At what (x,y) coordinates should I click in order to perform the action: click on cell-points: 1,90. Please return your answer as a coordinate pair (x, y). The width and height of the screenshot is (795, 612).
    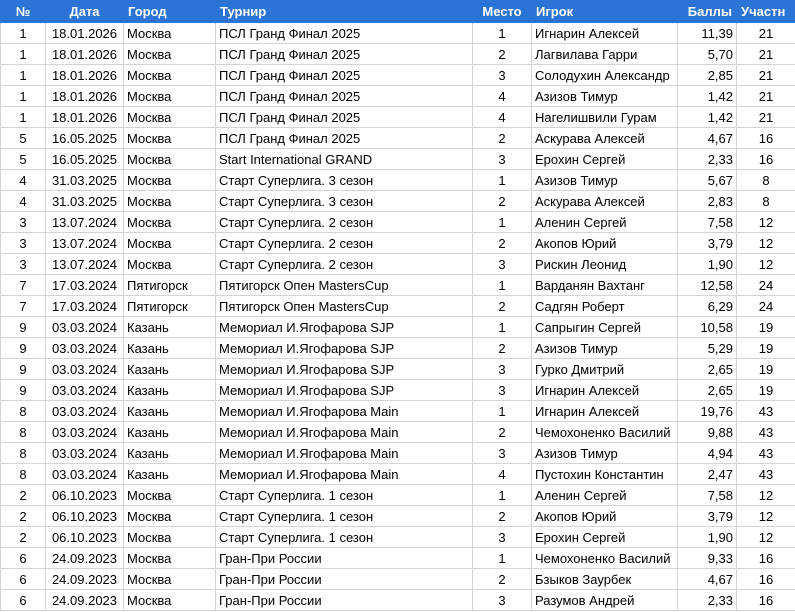
    Looking at the image, I should click on (707, 537).